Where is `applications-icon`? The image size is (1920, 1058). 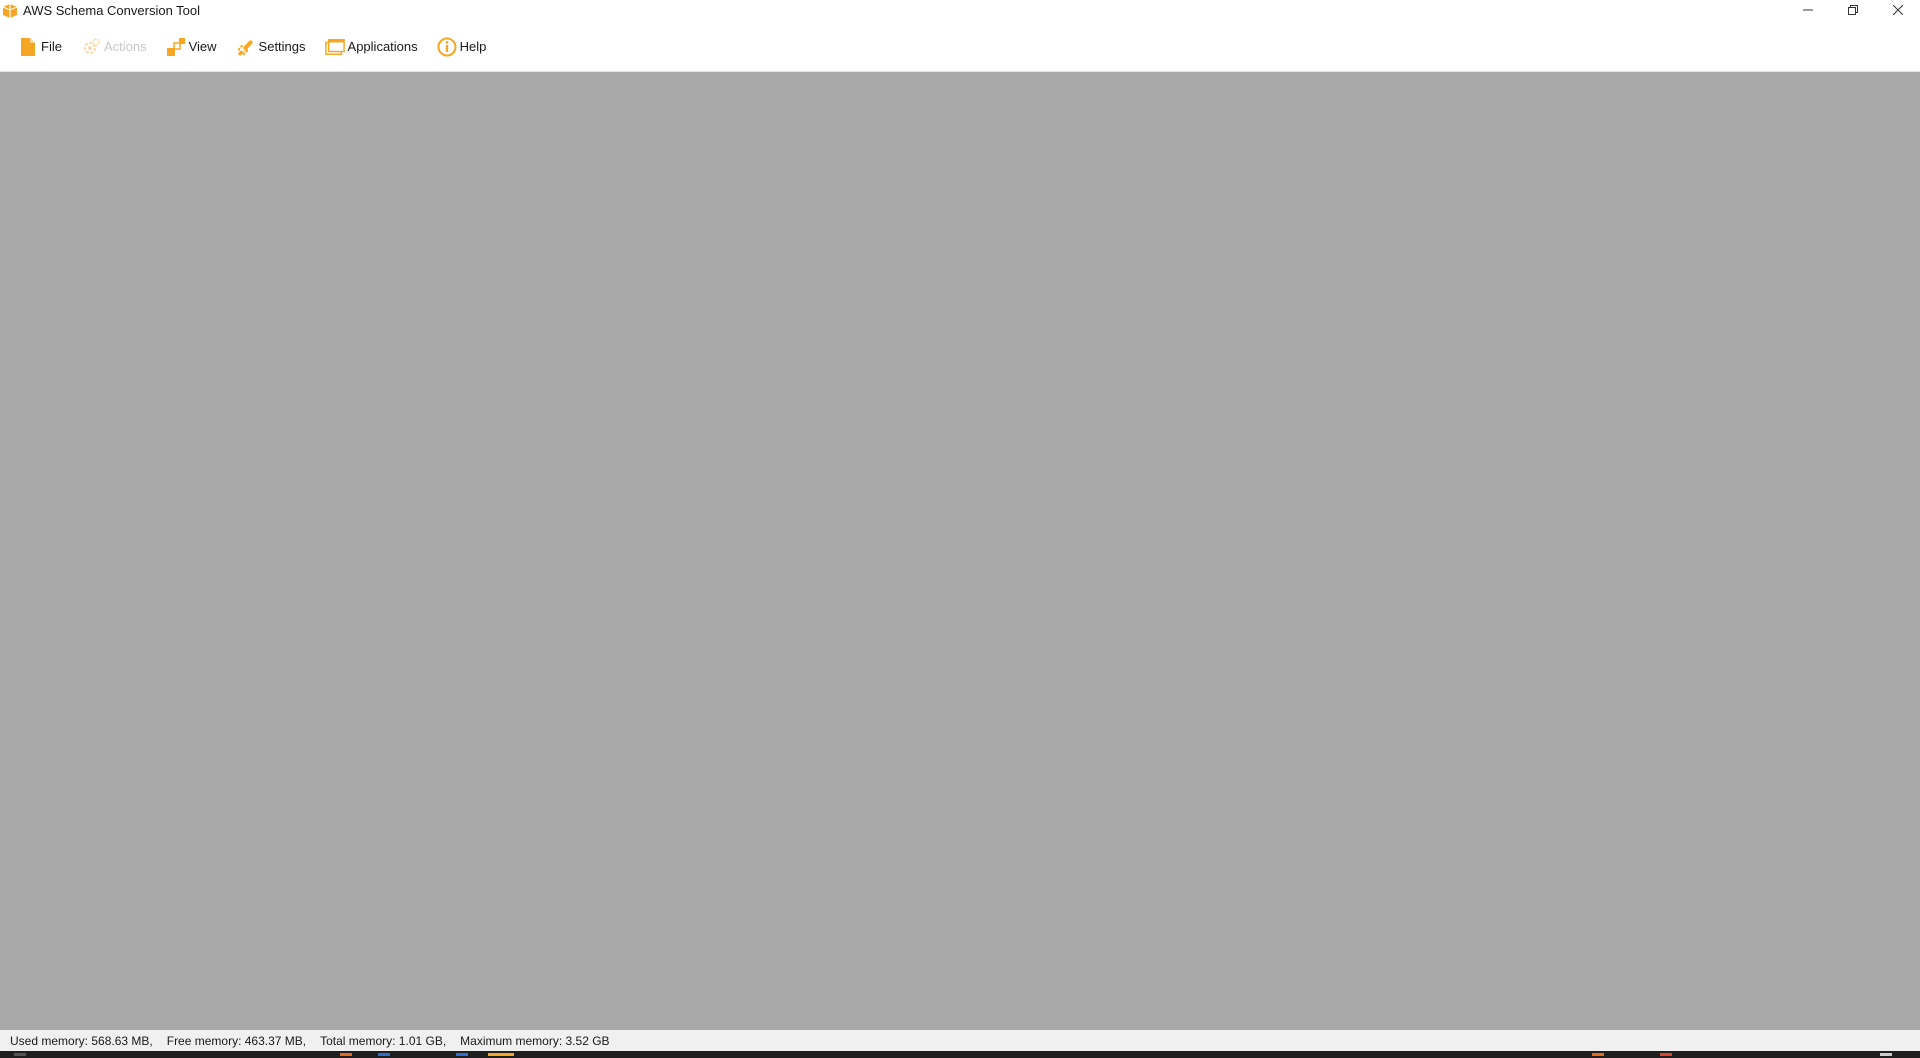 applications-icon is located at coordinates (334, 47).